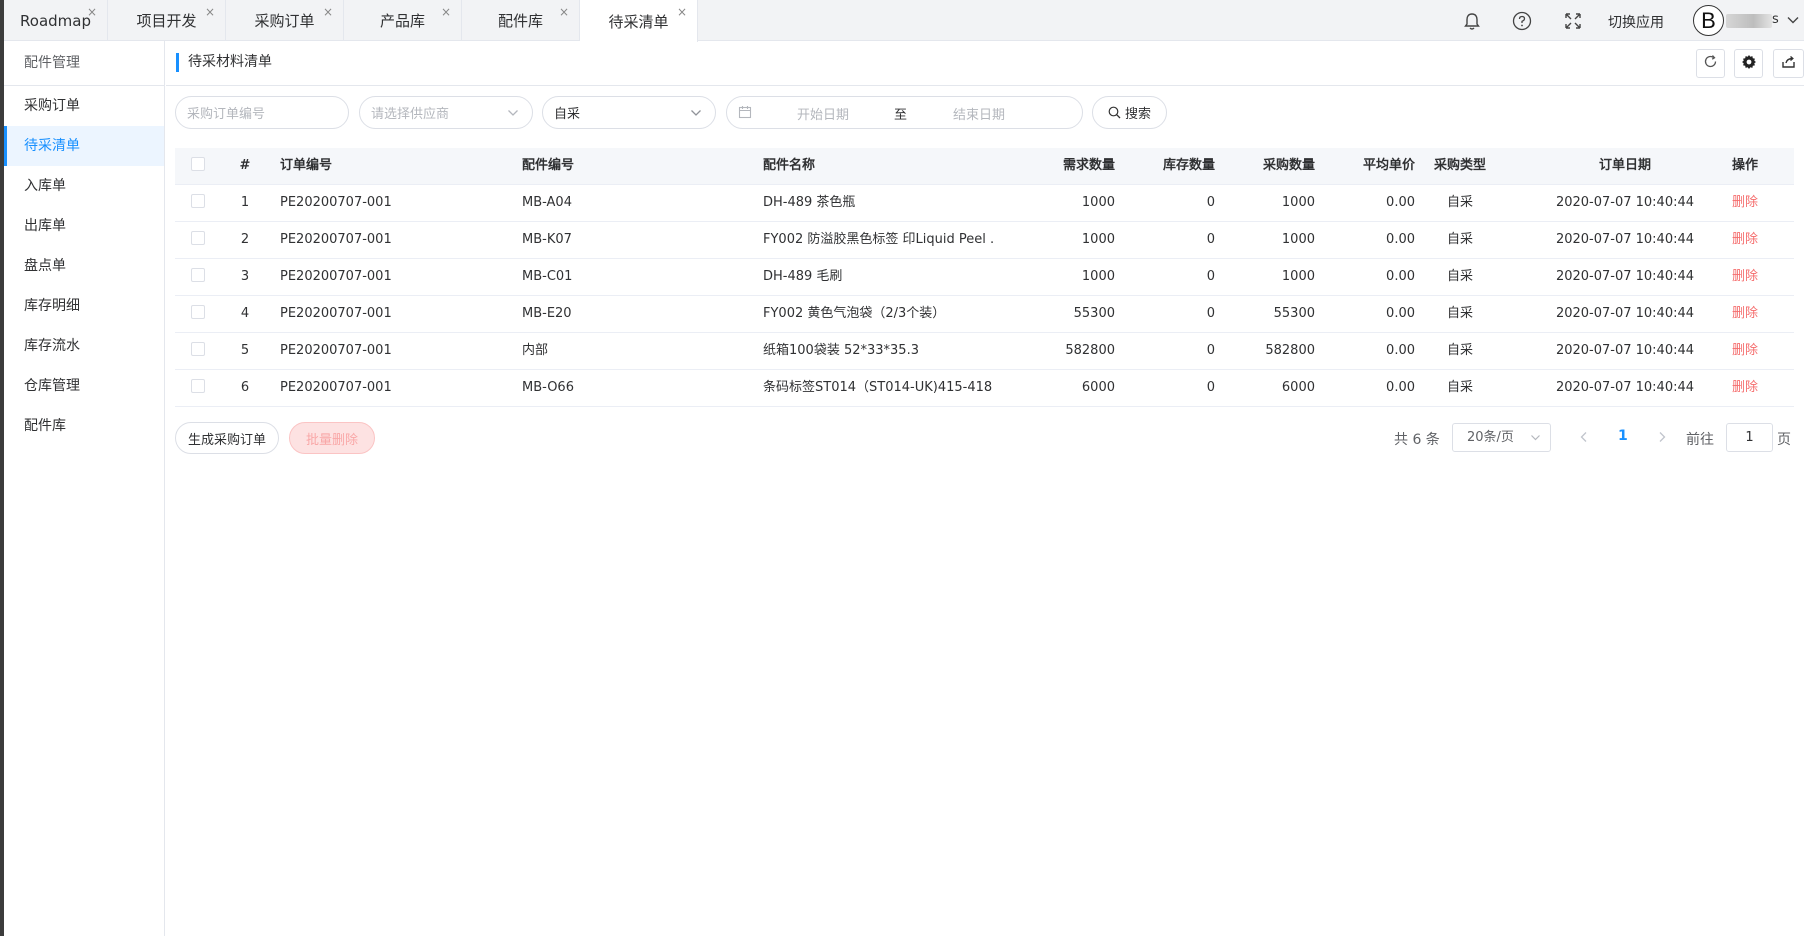  What do you see at coordinates (841, 350) in the screenshot?
I see `row-part-name: 纸箱100袋装 52*33*35.3` at bounding box center [841, 350].